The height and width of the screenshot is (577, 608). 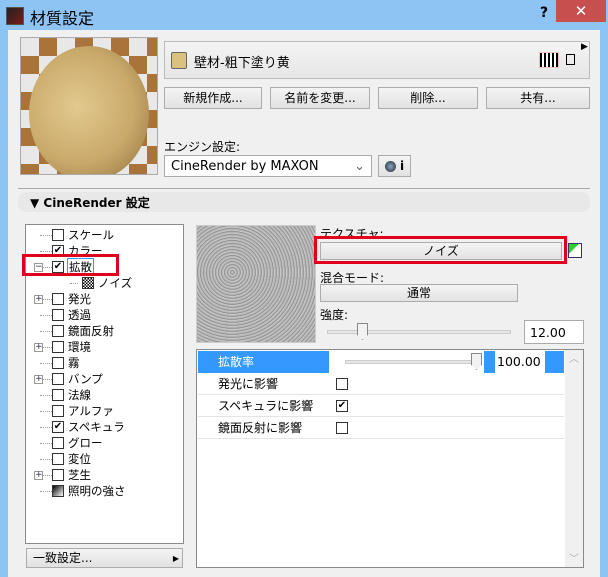 I want to click on cinema4d-icon, so click(x=390, y=166).